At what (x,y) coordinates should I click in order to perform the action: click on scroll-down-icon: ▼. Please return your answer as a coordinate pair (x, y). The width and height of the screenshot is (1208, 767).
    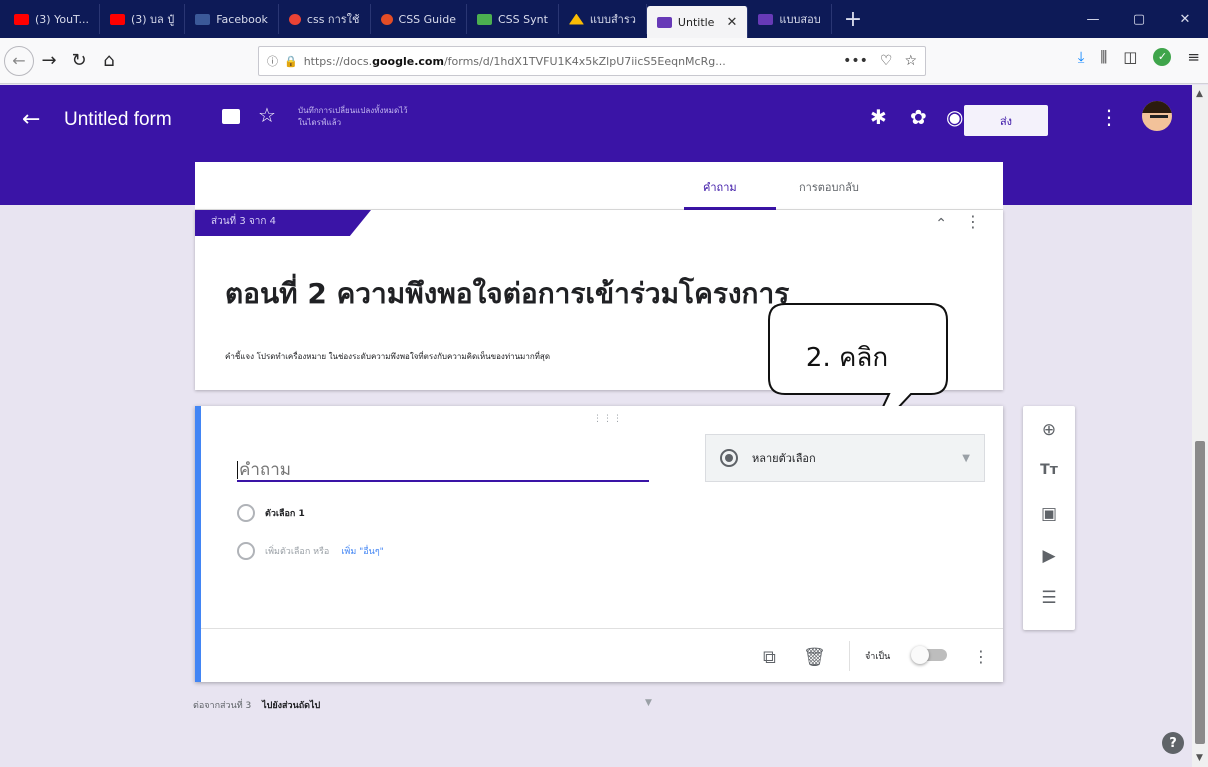
    Looking at the image, I should click on (1199, 758).